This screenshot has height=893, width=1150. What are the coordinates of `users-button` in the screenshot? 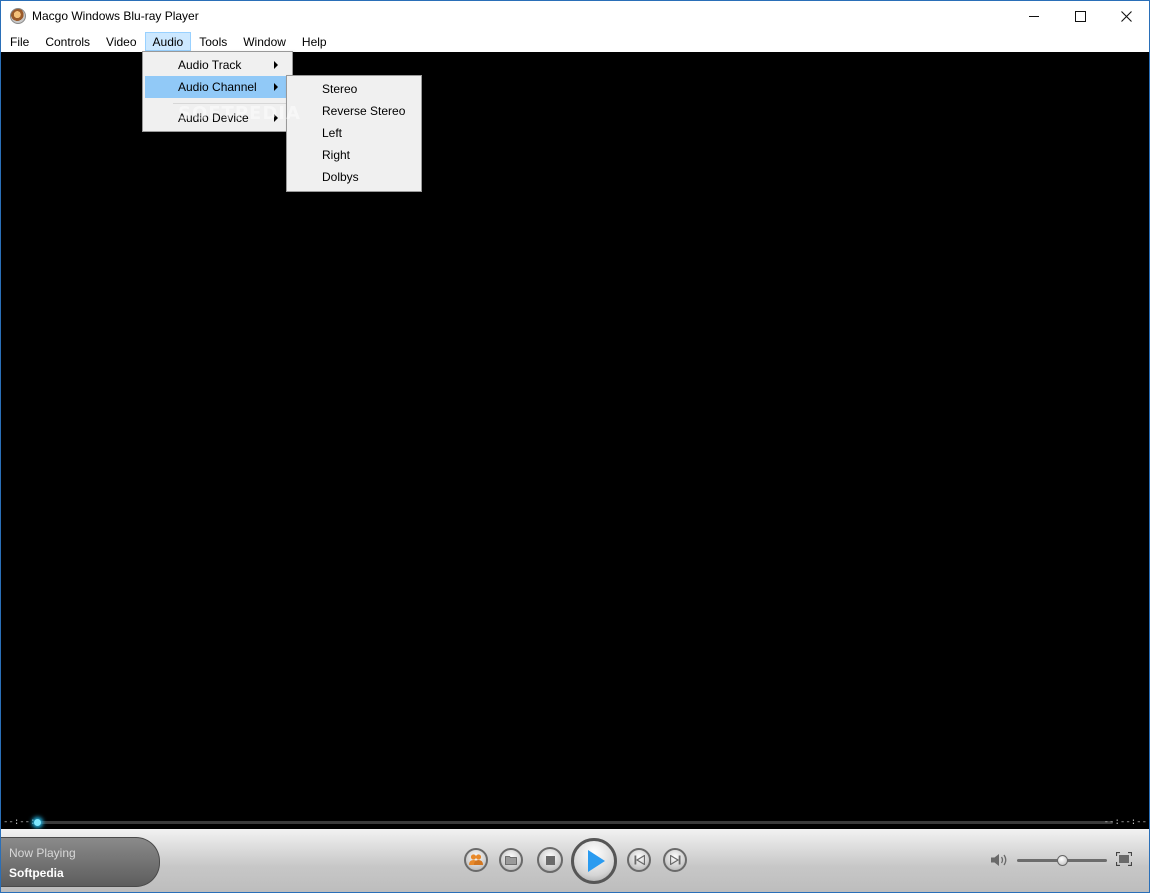 It's located at (476, 860).